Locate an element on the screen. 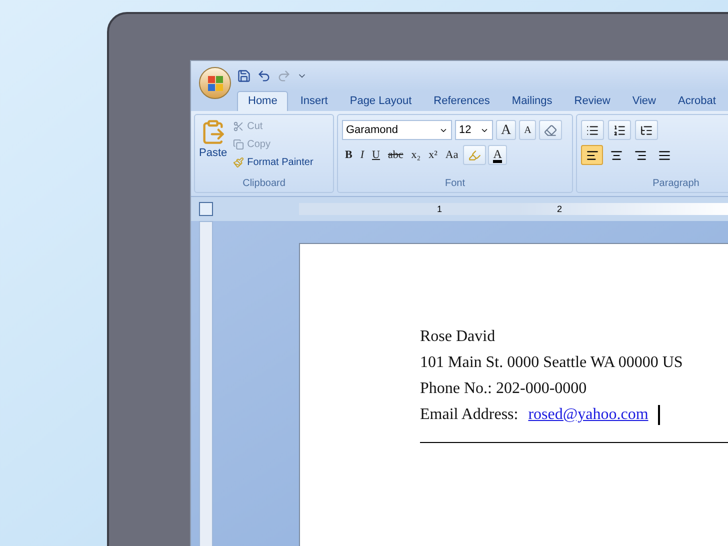 The image size is (728, 546). ribbon-tab: Acrobat is located at coordinates (697, 101).